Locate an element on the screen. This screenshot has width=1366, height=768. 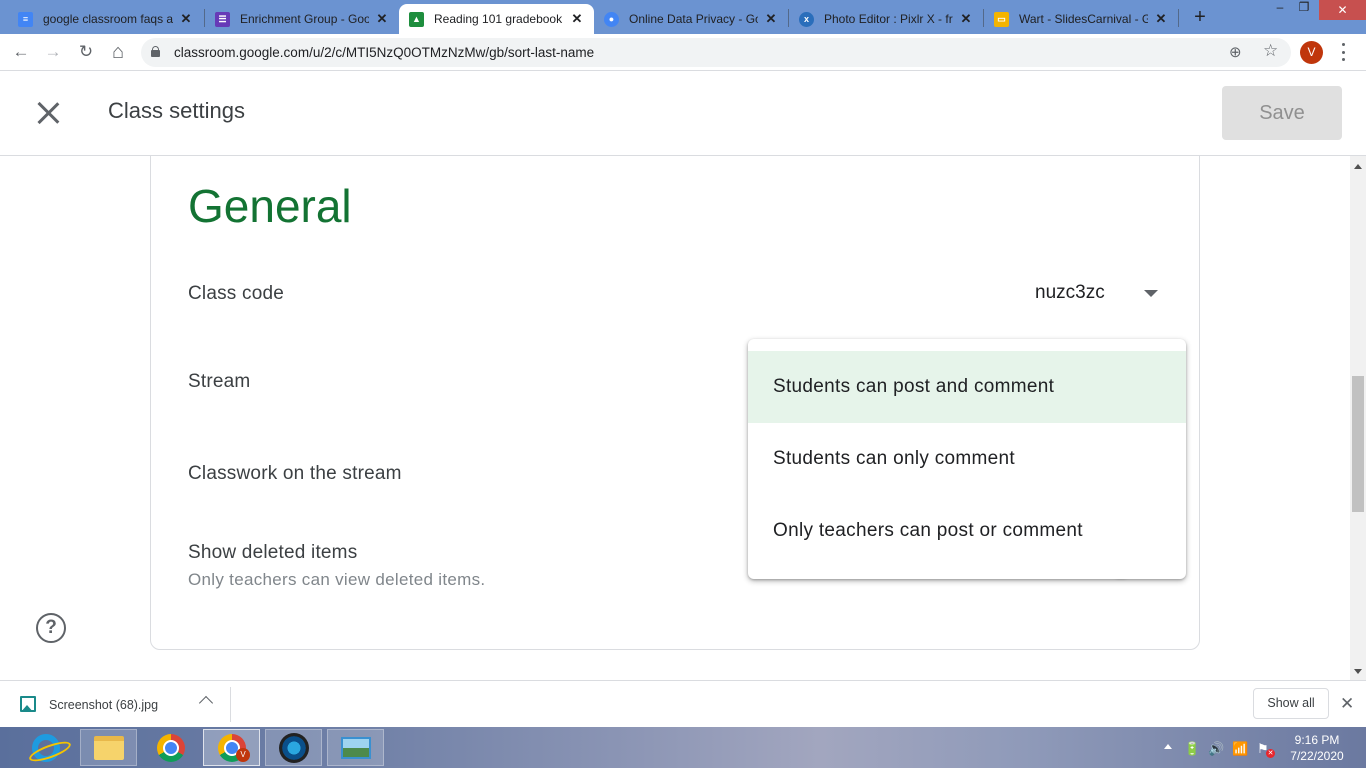
close-icon is located at coordinates (48, 113).